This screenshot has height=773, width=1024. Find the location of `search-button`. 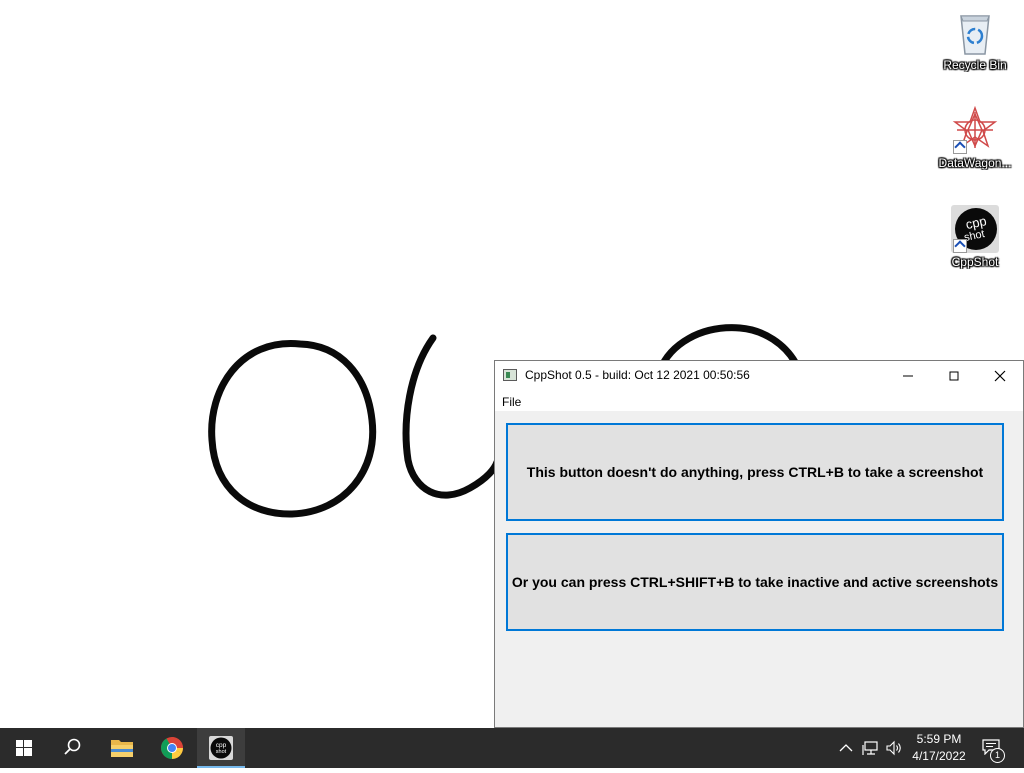

search-button is located at coordinates (72, 748).